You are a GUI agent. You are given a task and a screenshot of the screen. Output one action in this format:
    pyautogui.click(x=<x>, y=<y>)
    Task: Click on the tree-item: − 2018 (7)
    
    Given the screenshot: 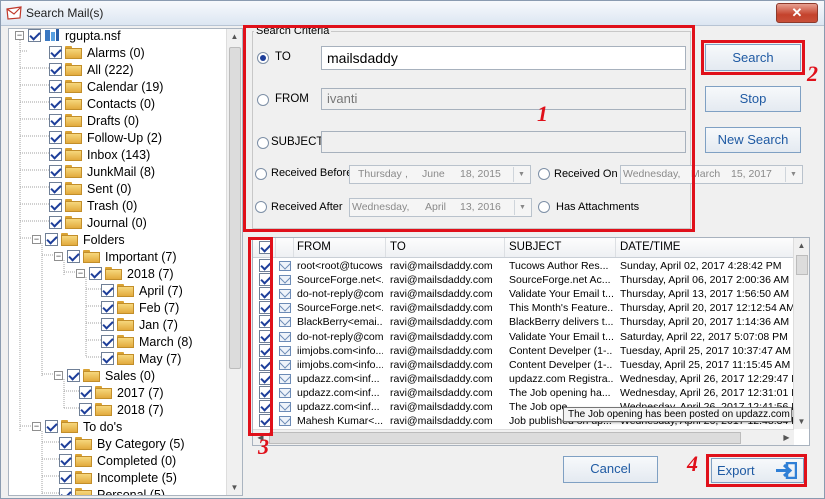 What is the action you would take?
    pyautogui.click(x=125, y=273)
    